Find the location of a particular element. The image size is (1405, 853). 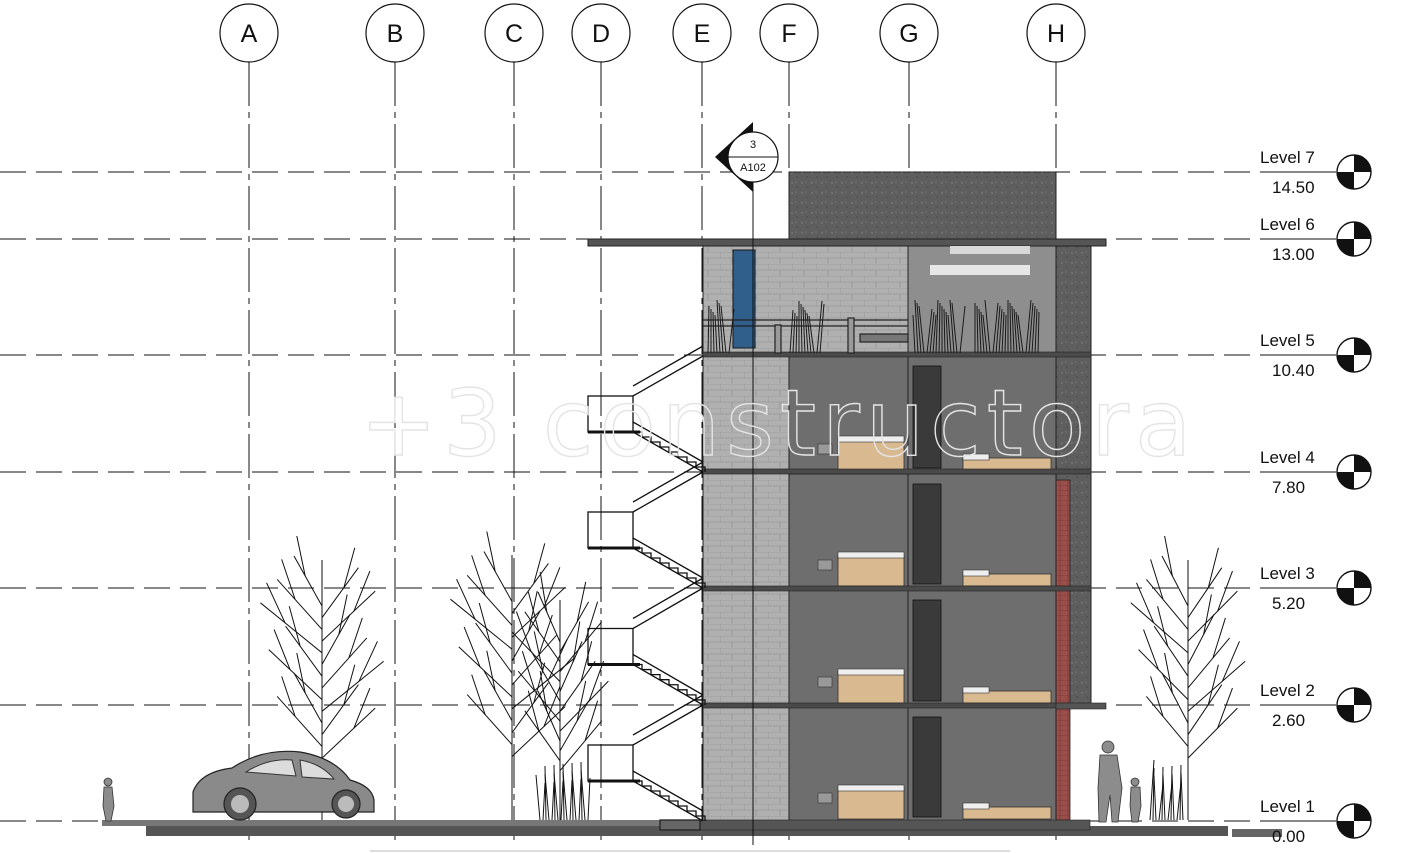

grid-label: G is located at coordinates (908, 34).